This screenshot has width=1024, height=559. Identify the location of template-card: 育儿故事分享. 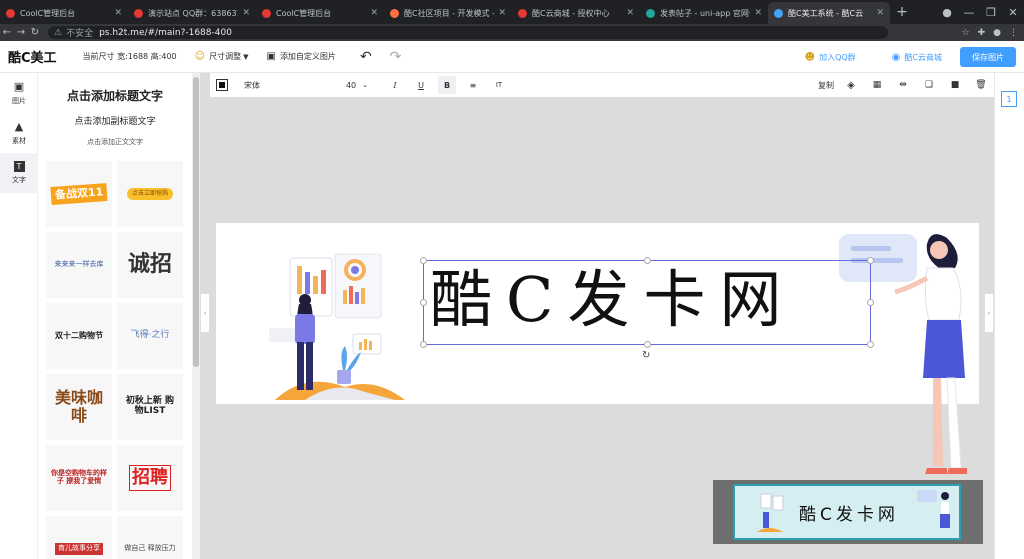
(79, 537).